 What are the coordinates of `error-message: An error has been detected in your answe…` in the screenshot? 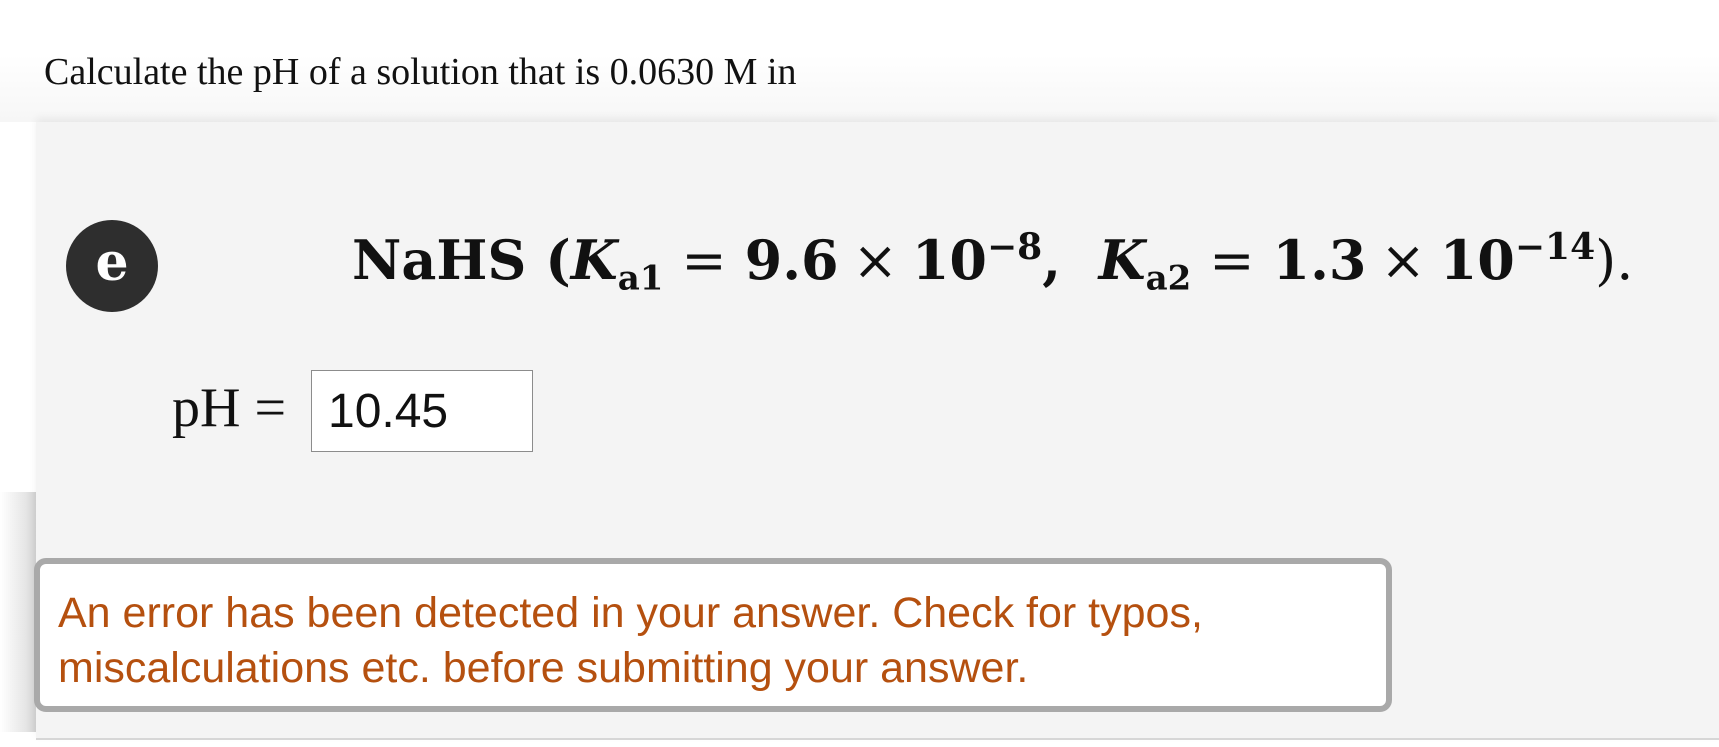 It's located at (630, 640).